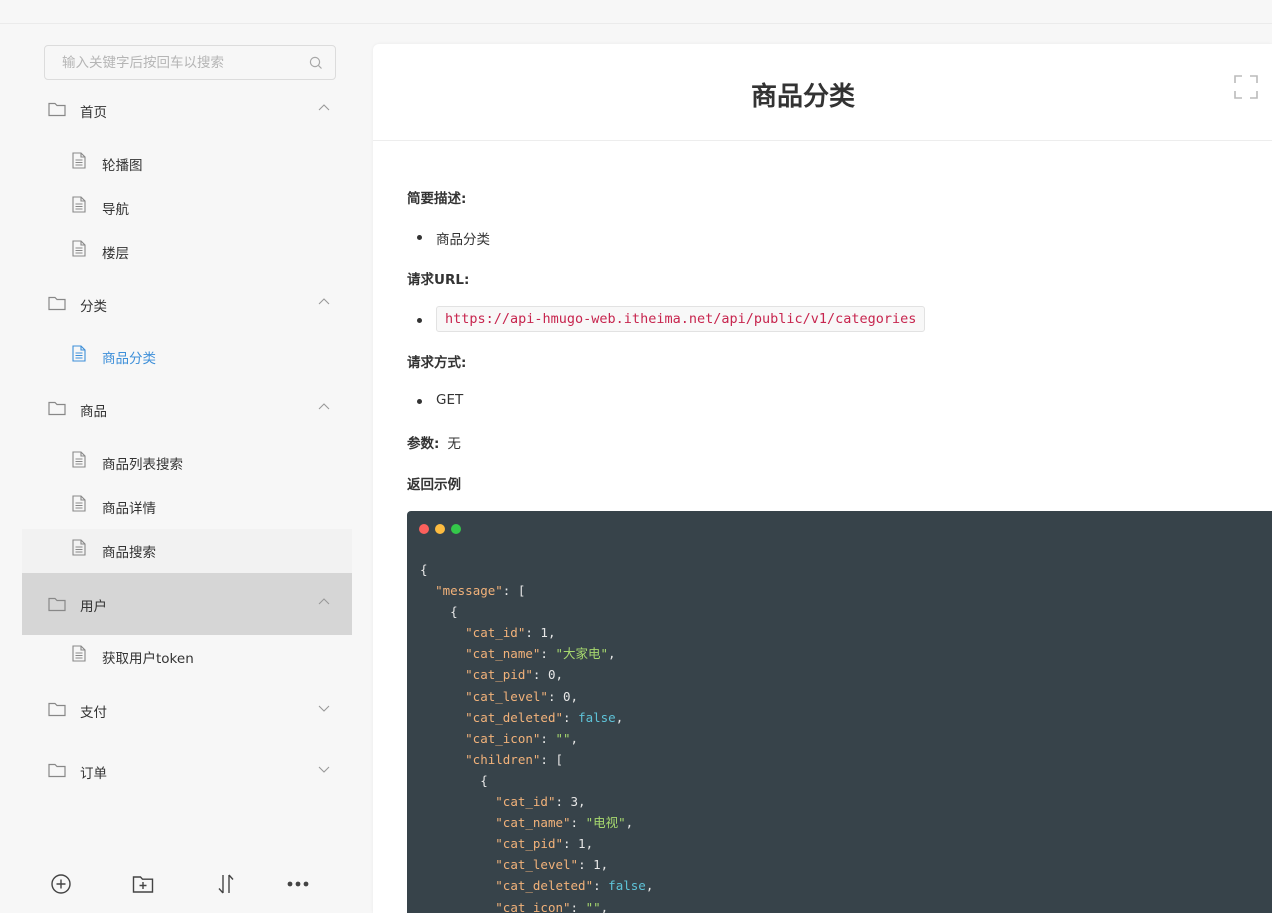  Describe the element at coordinates (187, 551) in the screenshot. I see `sidebar-item-goods-search: 商品搜索` at that location.